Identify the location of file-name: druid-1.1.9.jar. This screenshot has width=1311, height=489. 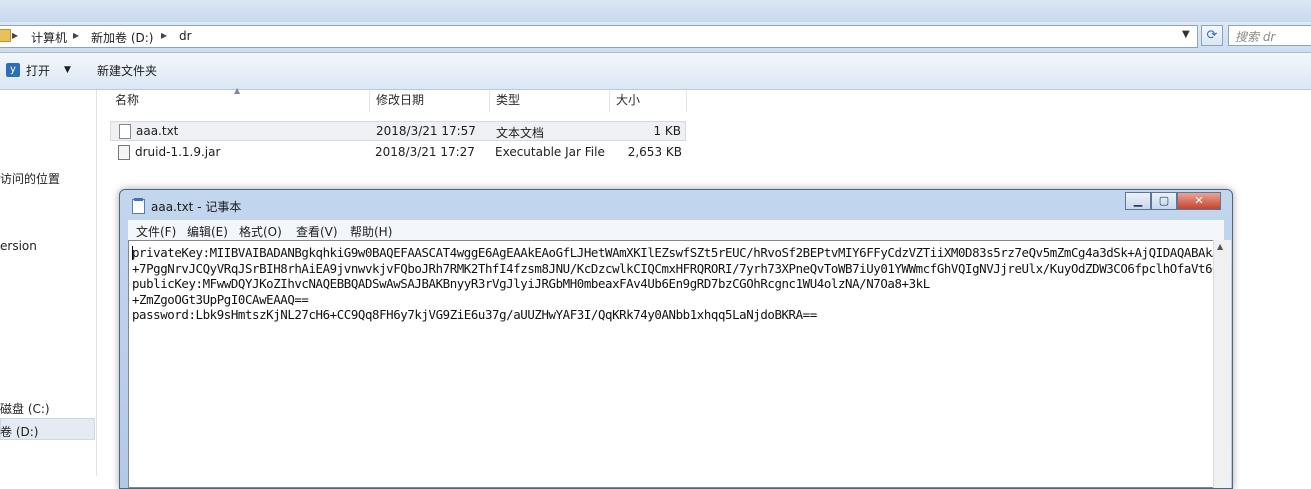
(178, 152).